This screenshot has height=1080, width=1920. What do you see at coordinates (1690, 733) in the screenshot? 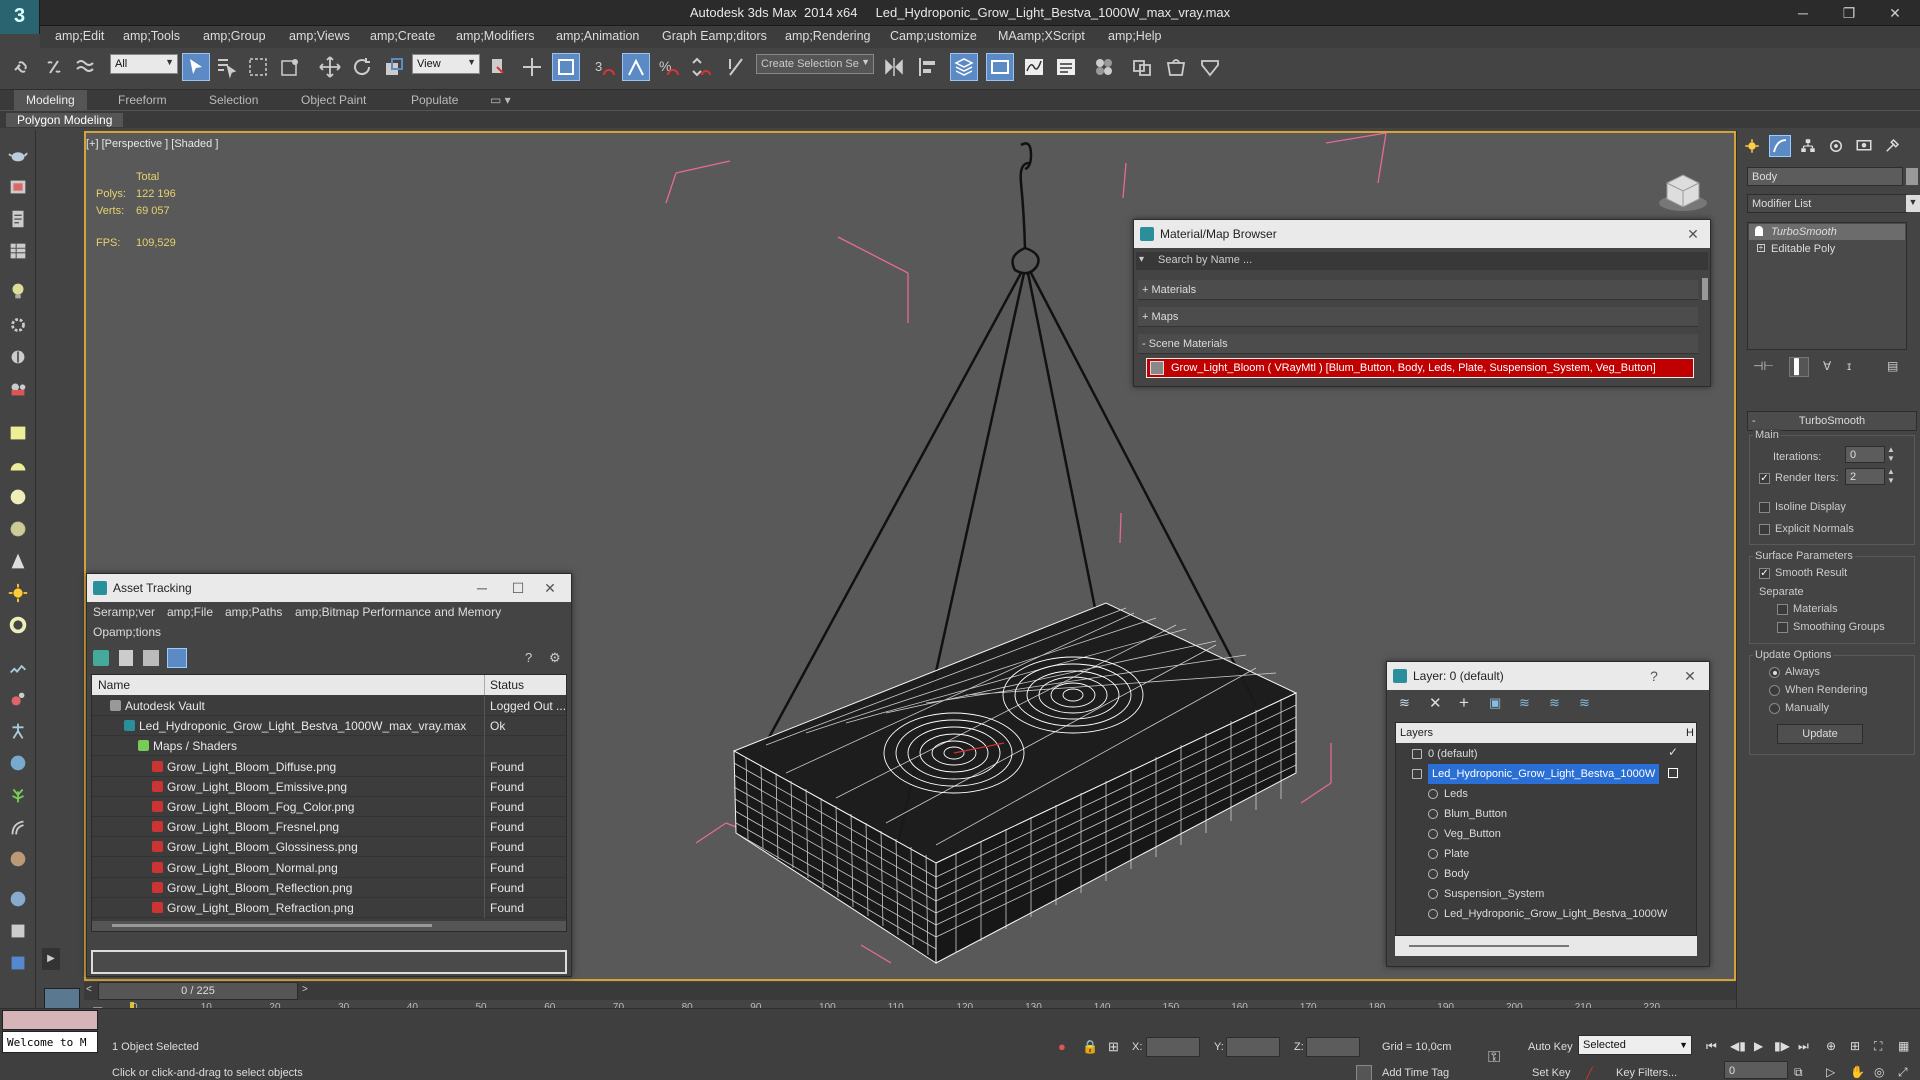
I see `col-hide-header: H` at bounding box center [1690, 733].